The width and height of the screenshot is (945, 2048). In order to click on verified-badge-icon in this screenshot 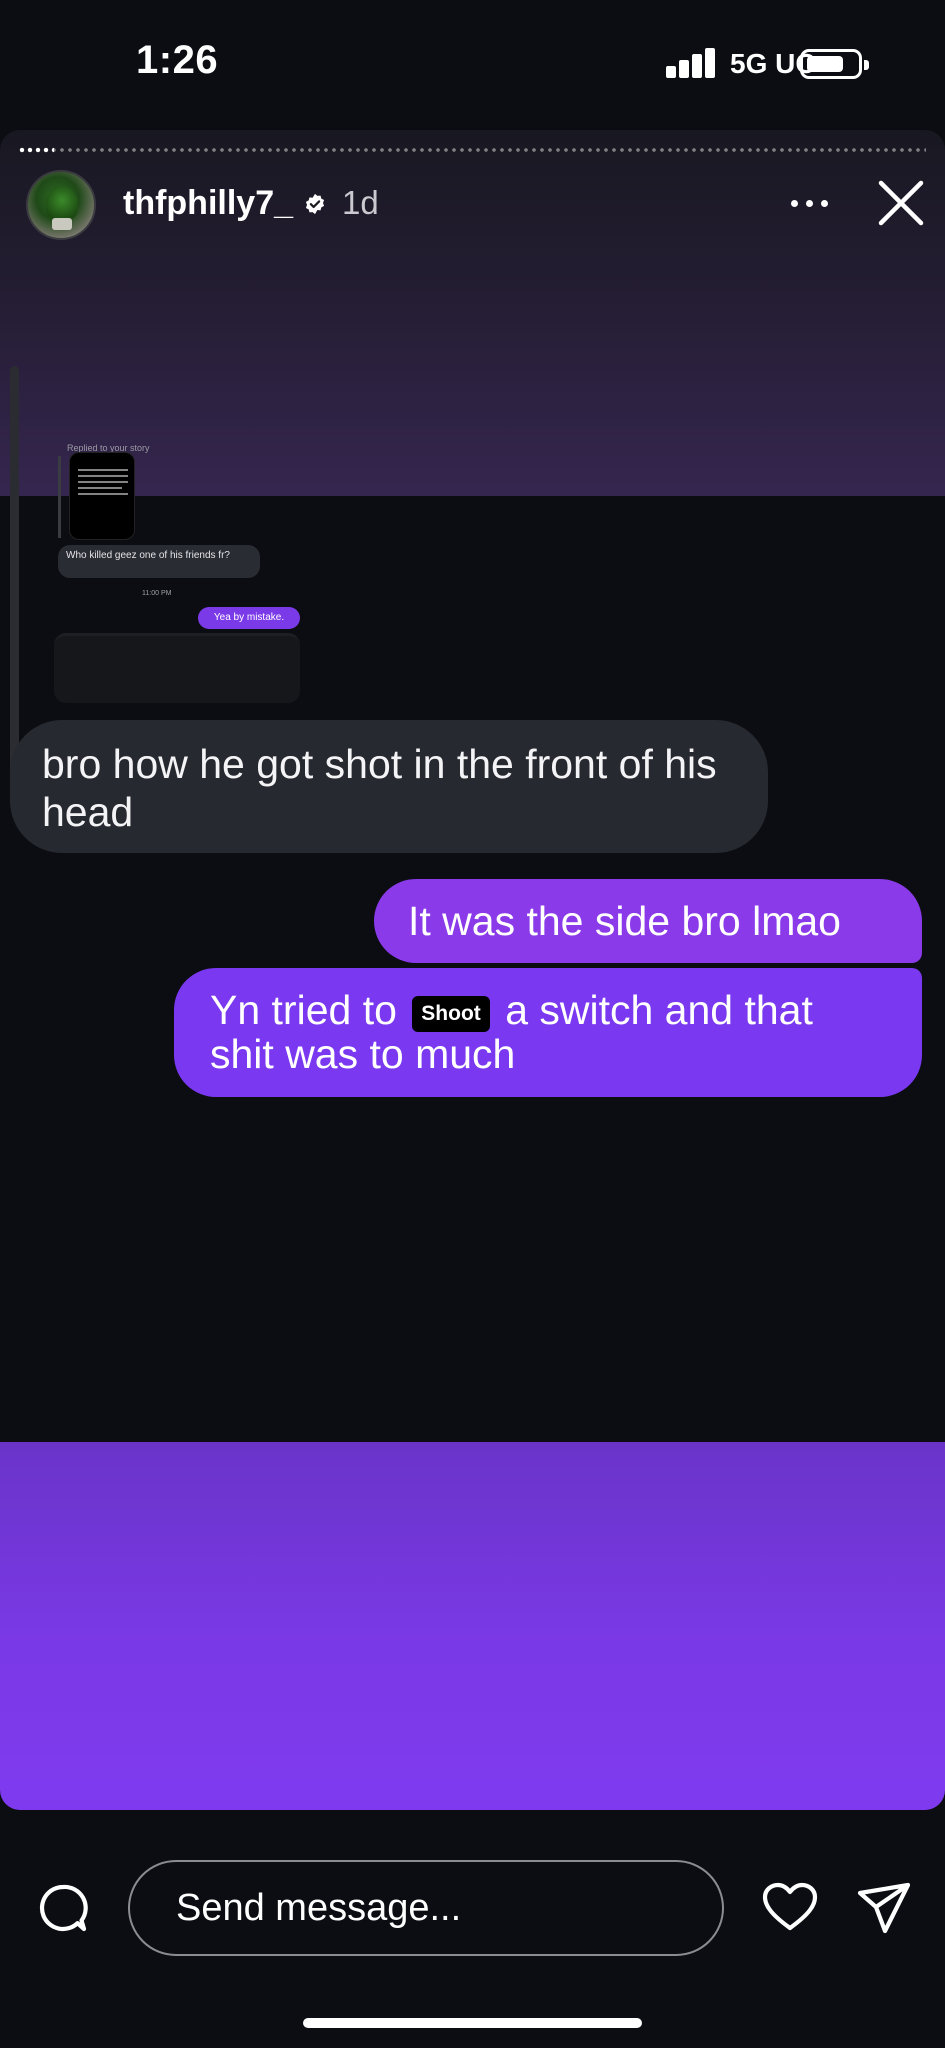, I will do `click(315, 204)`.